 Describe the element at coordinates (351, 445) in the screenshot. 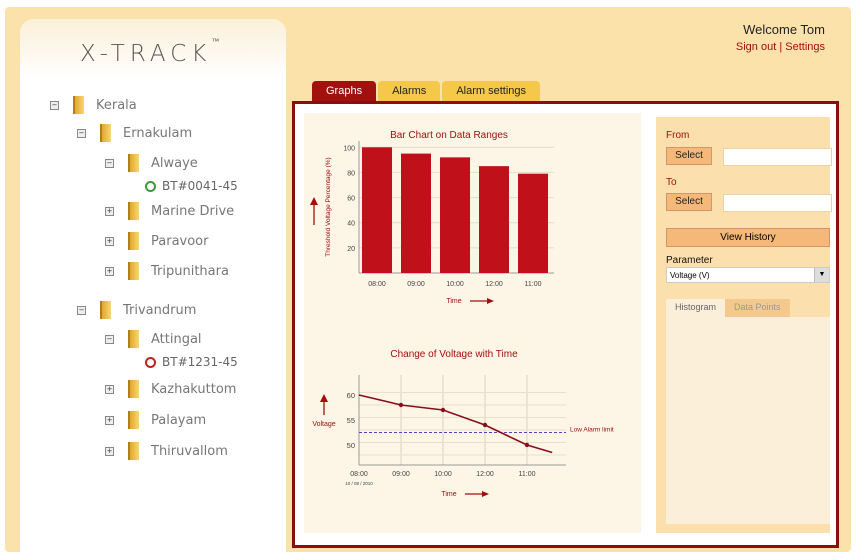

I see `line-y-tick-label: 50` at that location.